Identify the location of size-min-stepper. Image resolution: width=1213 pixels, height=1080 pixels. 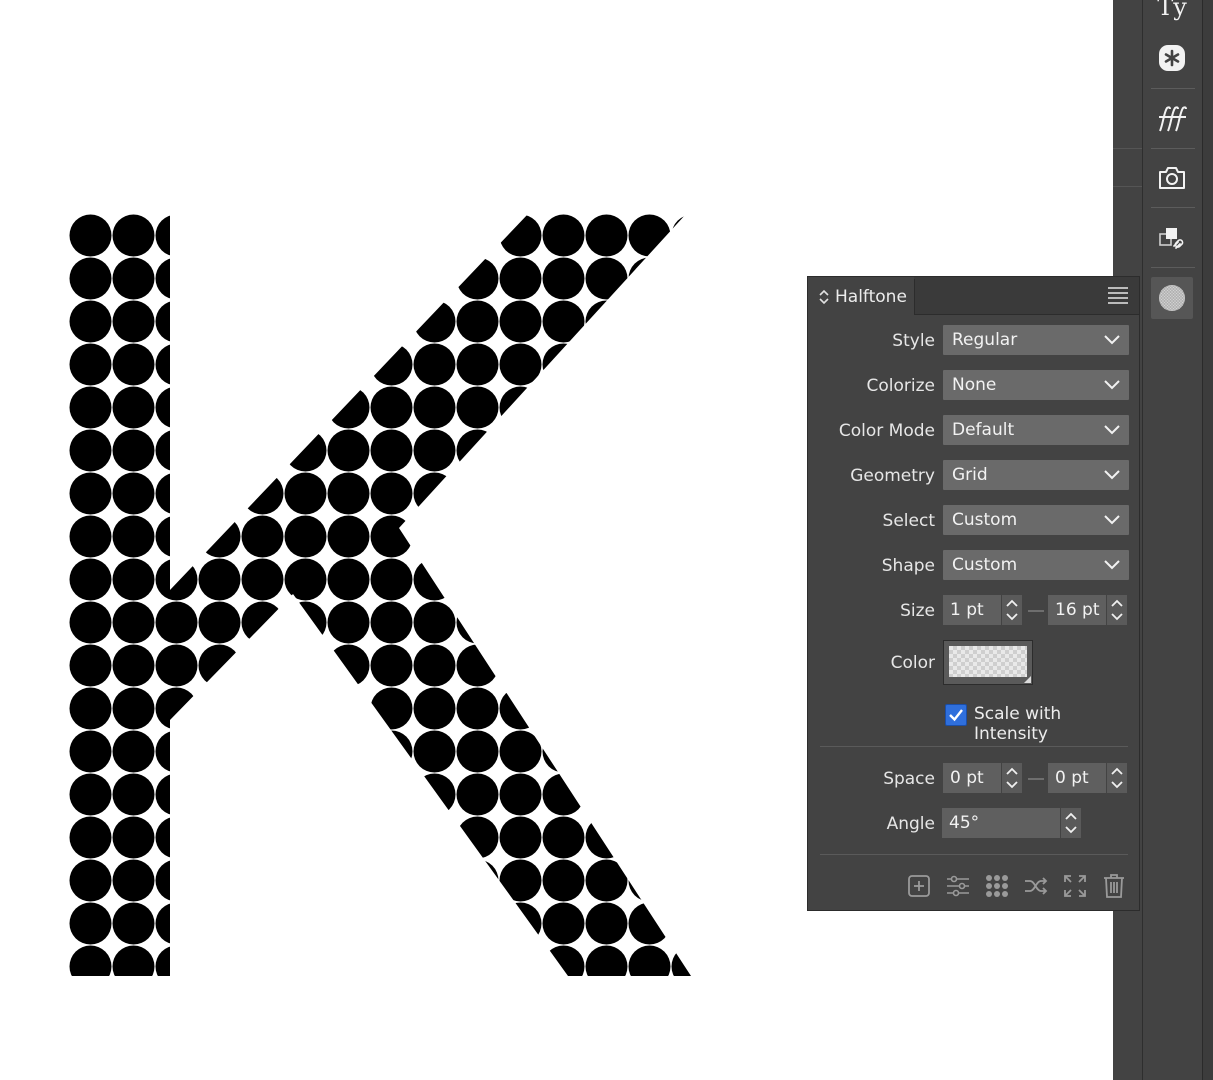
(1012, 610).